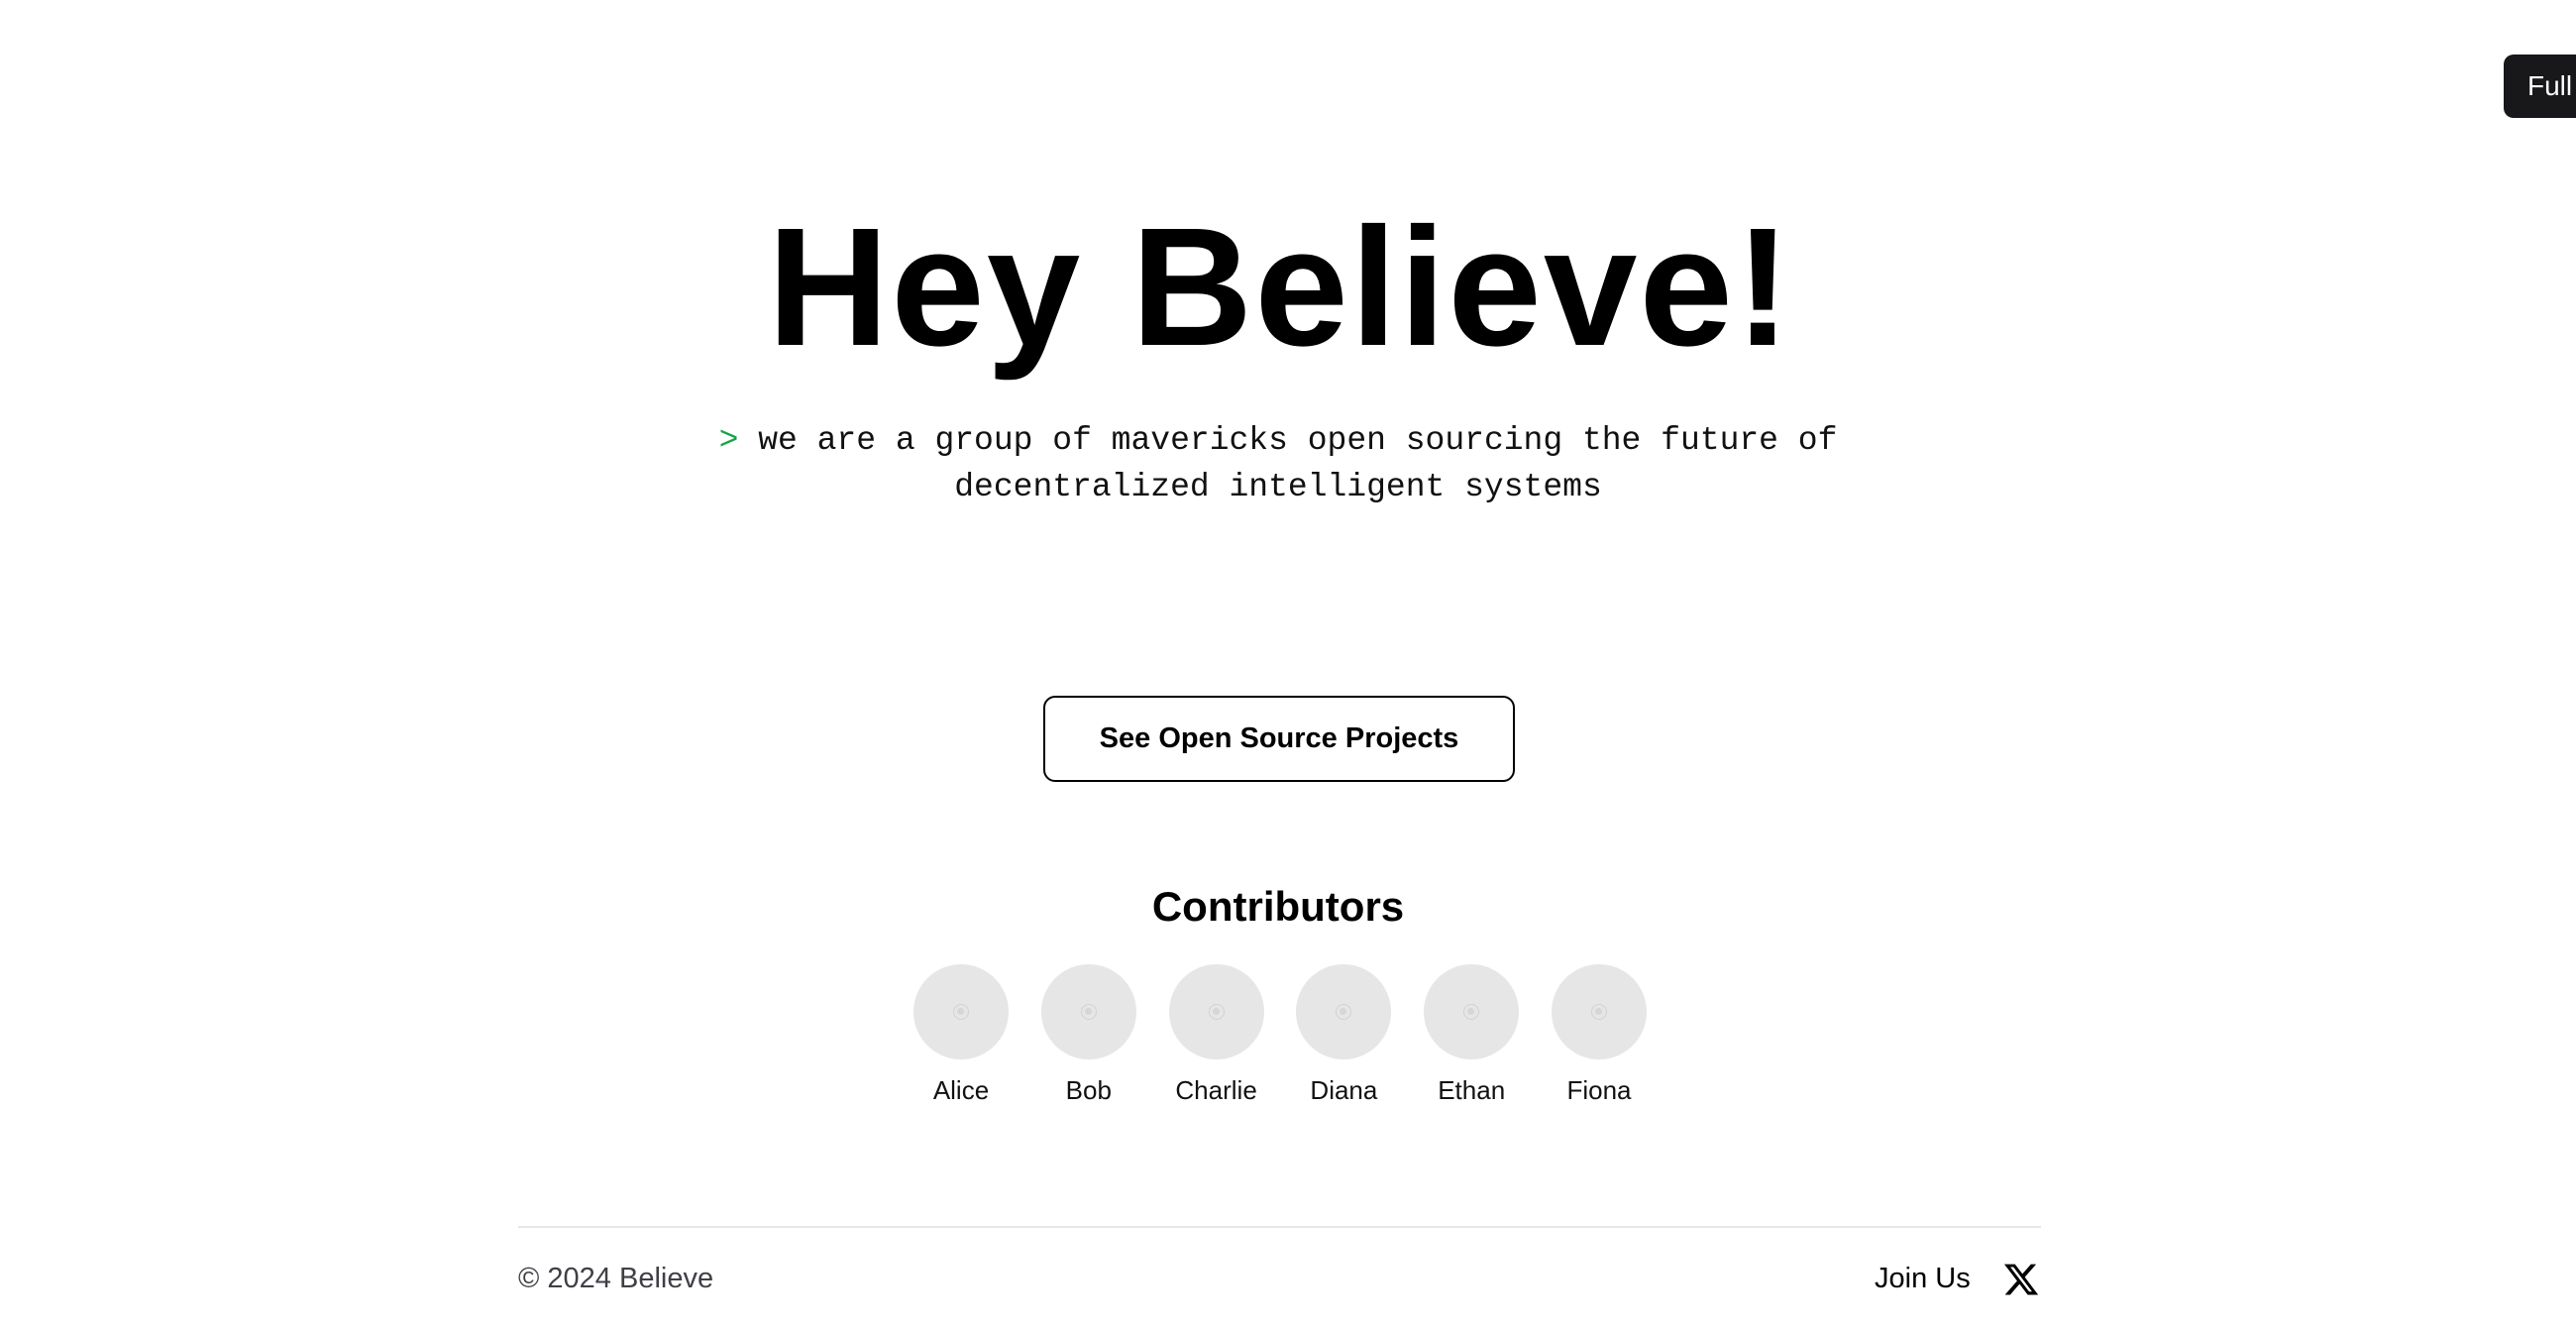 Image resolution: width=2576 pixels, height=1330 pixels. What do you see at coordinates (2550, 85) in the screenshot?
I see `full-screen-label: Full` at bounding box center [2550, 85].